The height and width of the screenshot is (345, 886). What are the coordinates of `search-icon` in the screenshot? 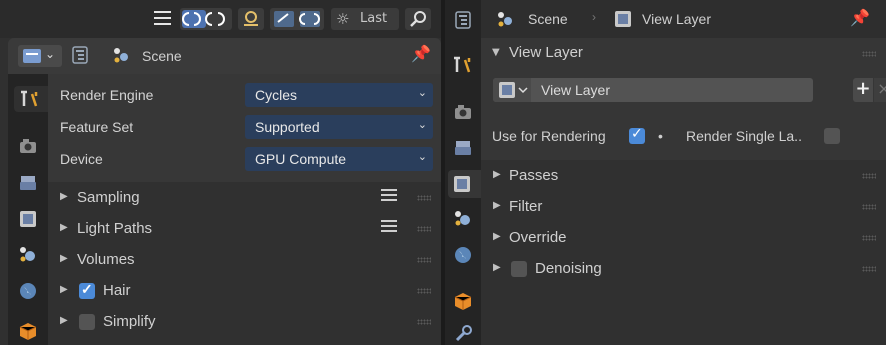 It's located at (418, 19).